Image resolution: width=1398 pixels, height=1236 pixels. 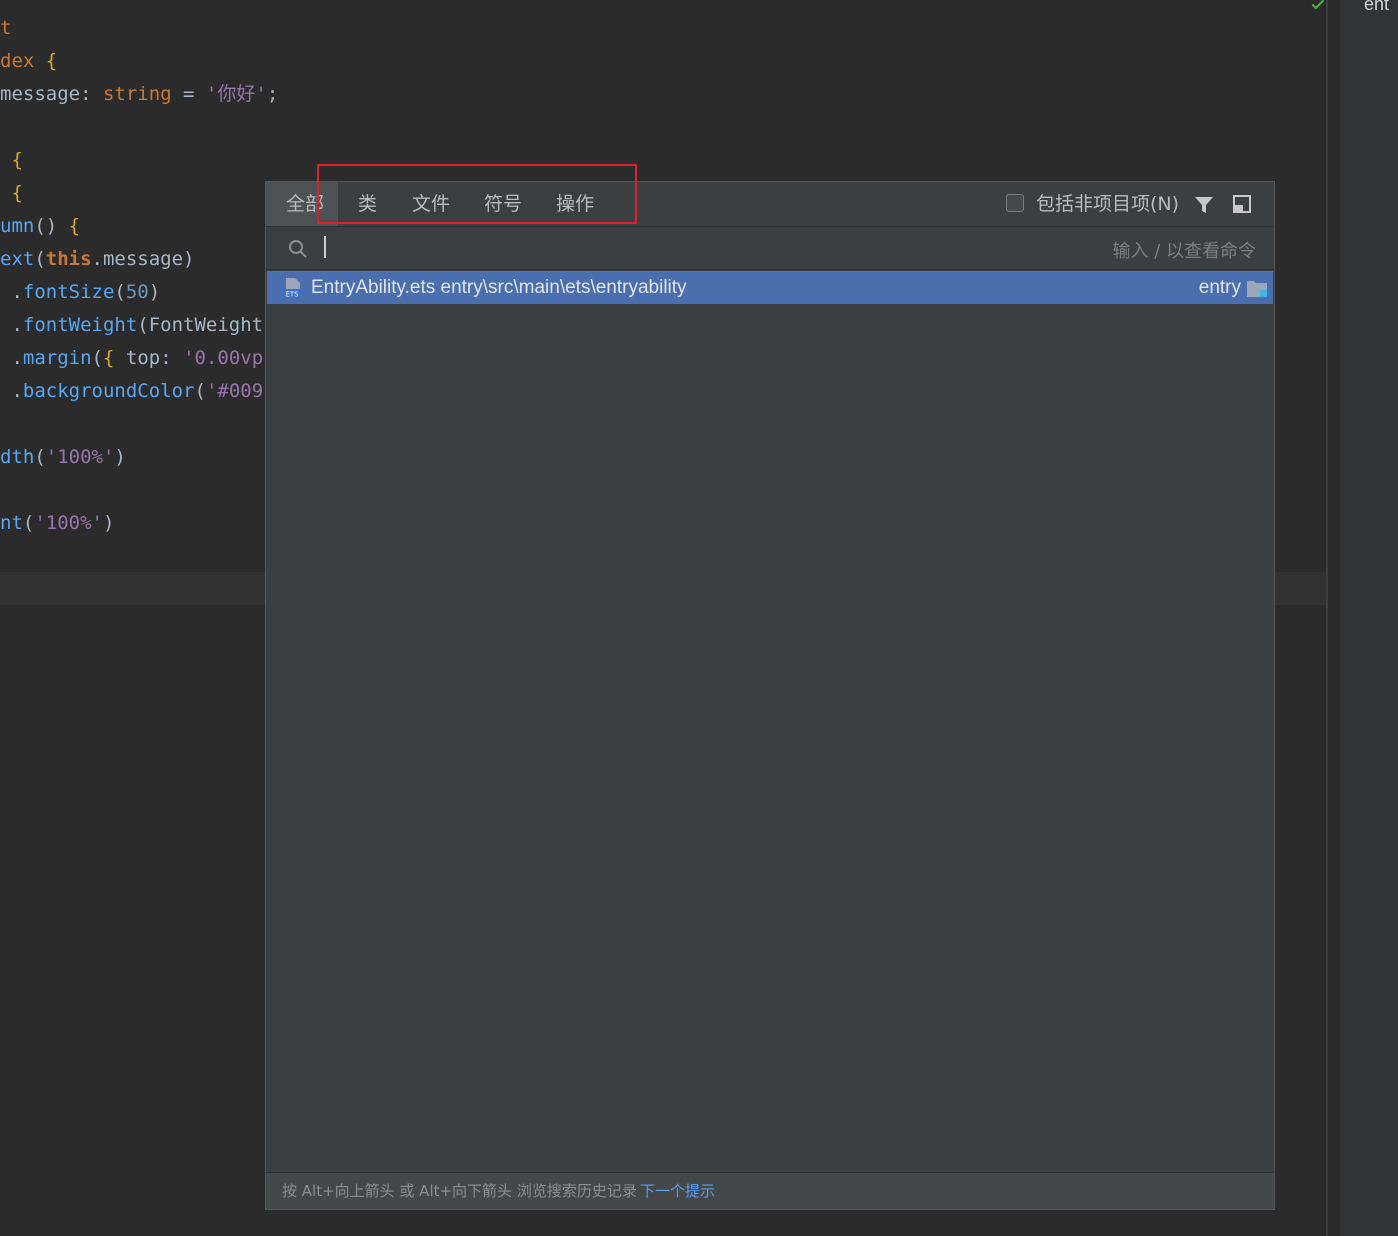 I want to click on code-line: message: string = '你好';, so click(x=139, y=94).